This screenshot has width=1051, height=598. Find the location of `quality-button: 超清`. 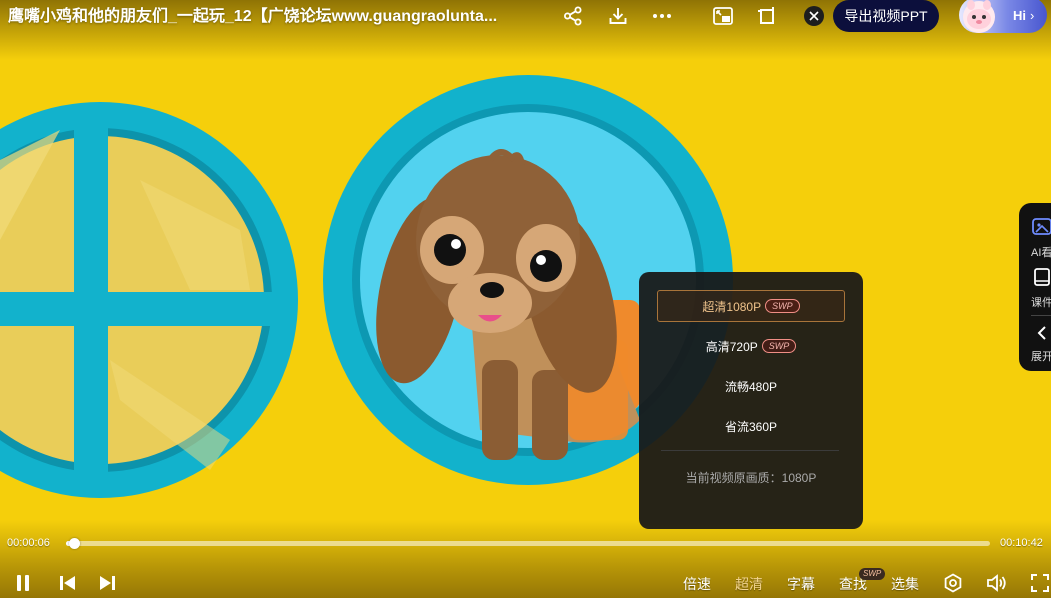

quality-button: 超清 is located at coordinates (749, 584).